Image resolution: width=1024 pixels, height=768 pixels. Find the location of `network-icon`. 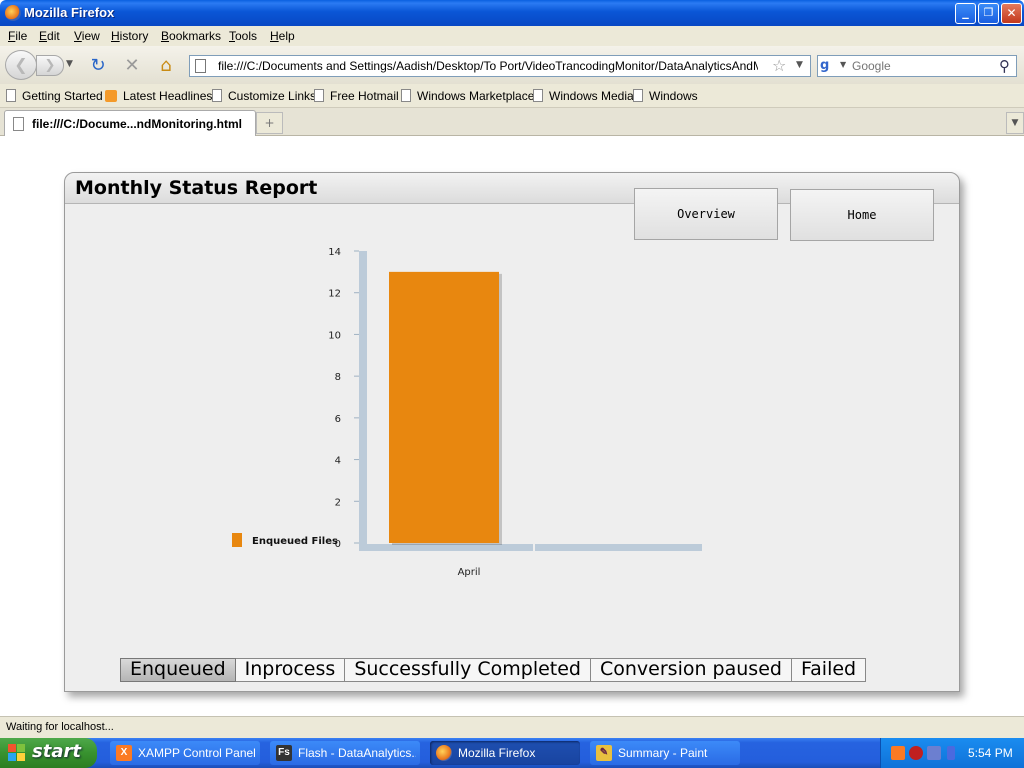

network-icon is located at coordinates (934, 753).